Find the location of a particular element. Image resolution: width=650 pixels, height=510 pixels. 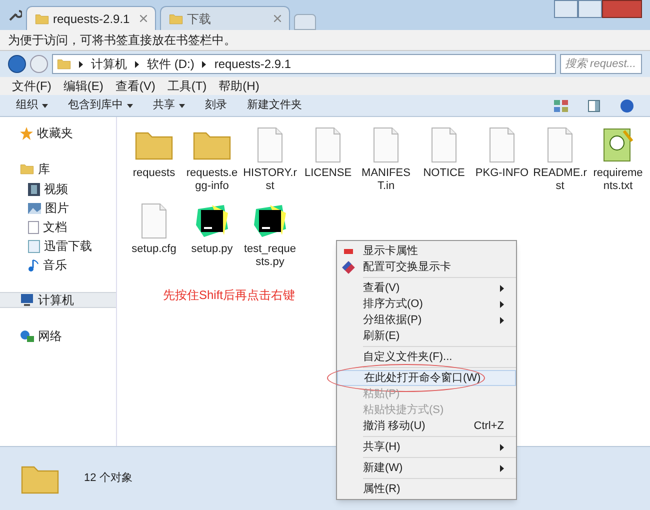

file-item: PKG-INFO is located at coordinates (502, 159).